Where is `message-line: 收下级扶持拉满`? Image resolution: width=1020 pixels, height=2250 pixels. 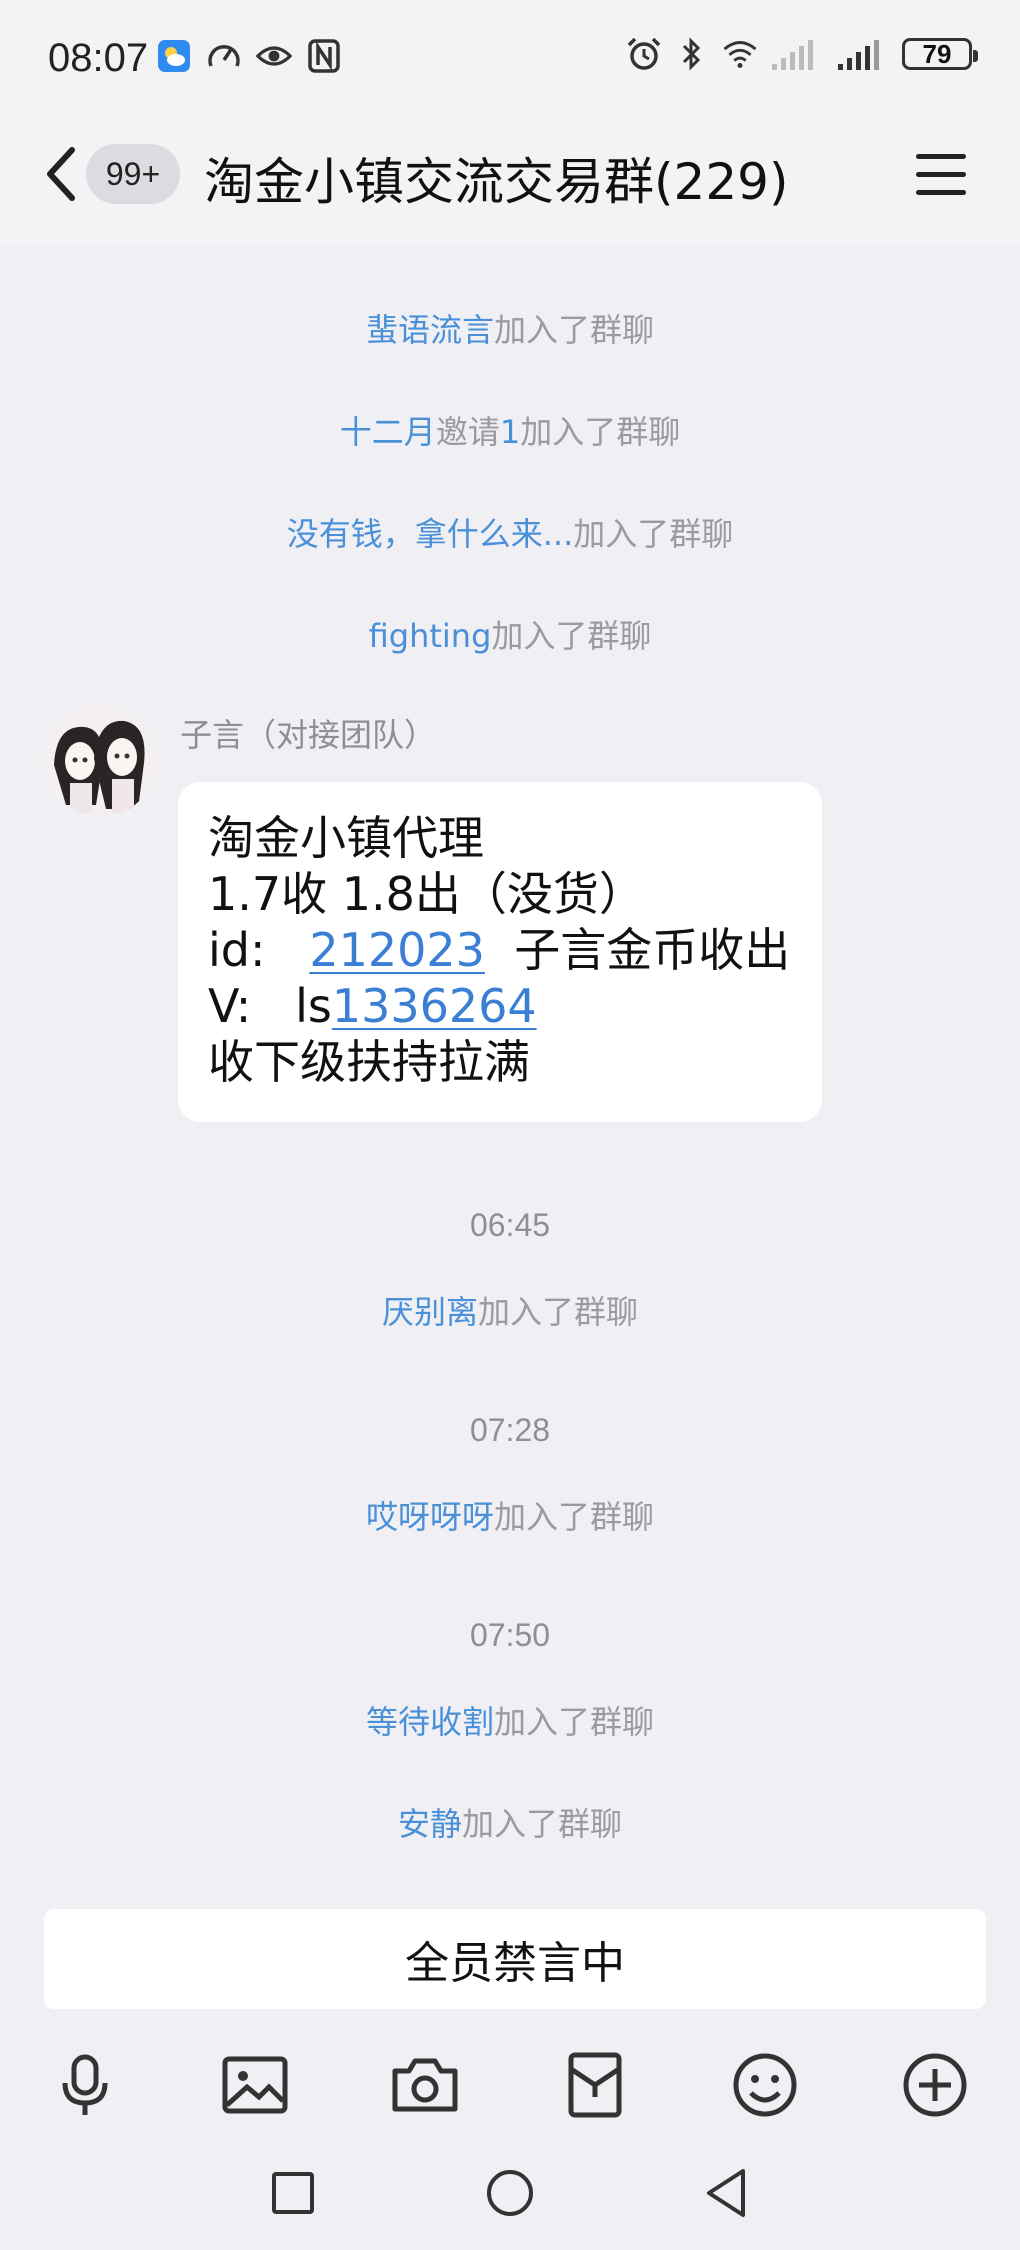 message-line: 收下级扶持拉满 is located at coordinates (369, 1062).